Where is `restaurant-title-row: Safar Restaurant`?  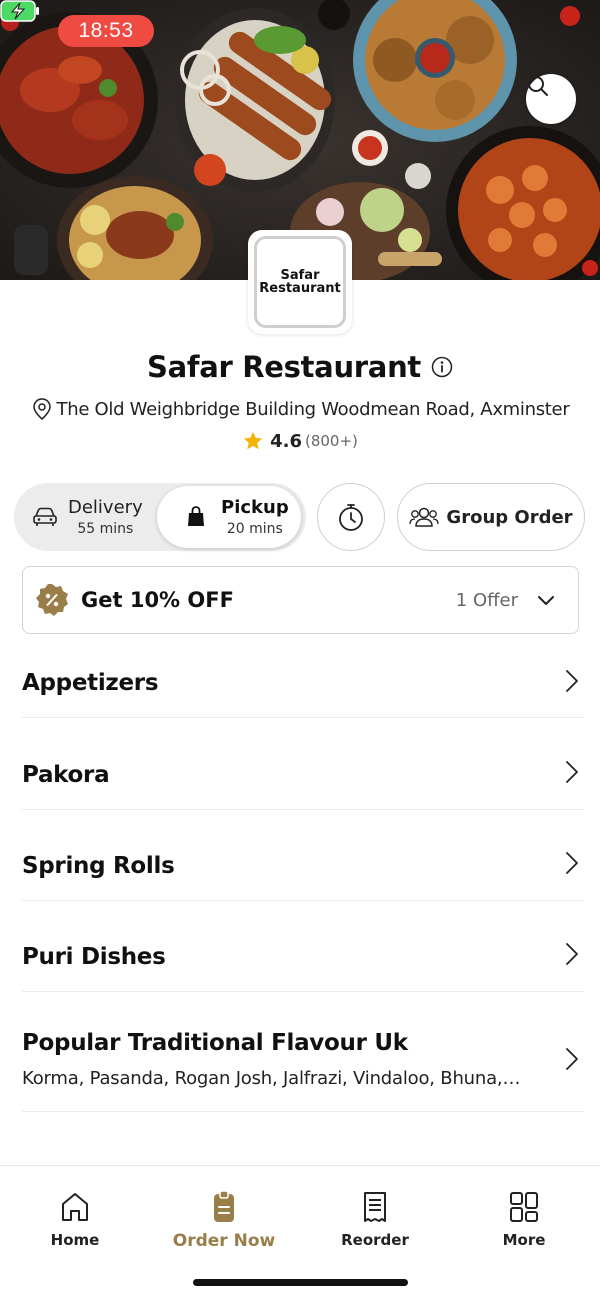 restaurant-title-row: Safar Restaurant is located at coordinates (300, 367).